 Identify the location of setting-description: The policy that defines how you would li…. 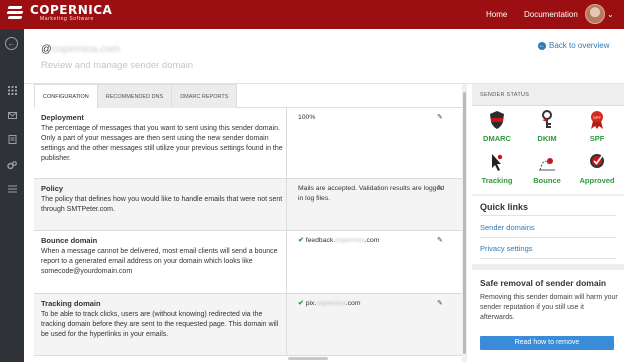
(162, 204).